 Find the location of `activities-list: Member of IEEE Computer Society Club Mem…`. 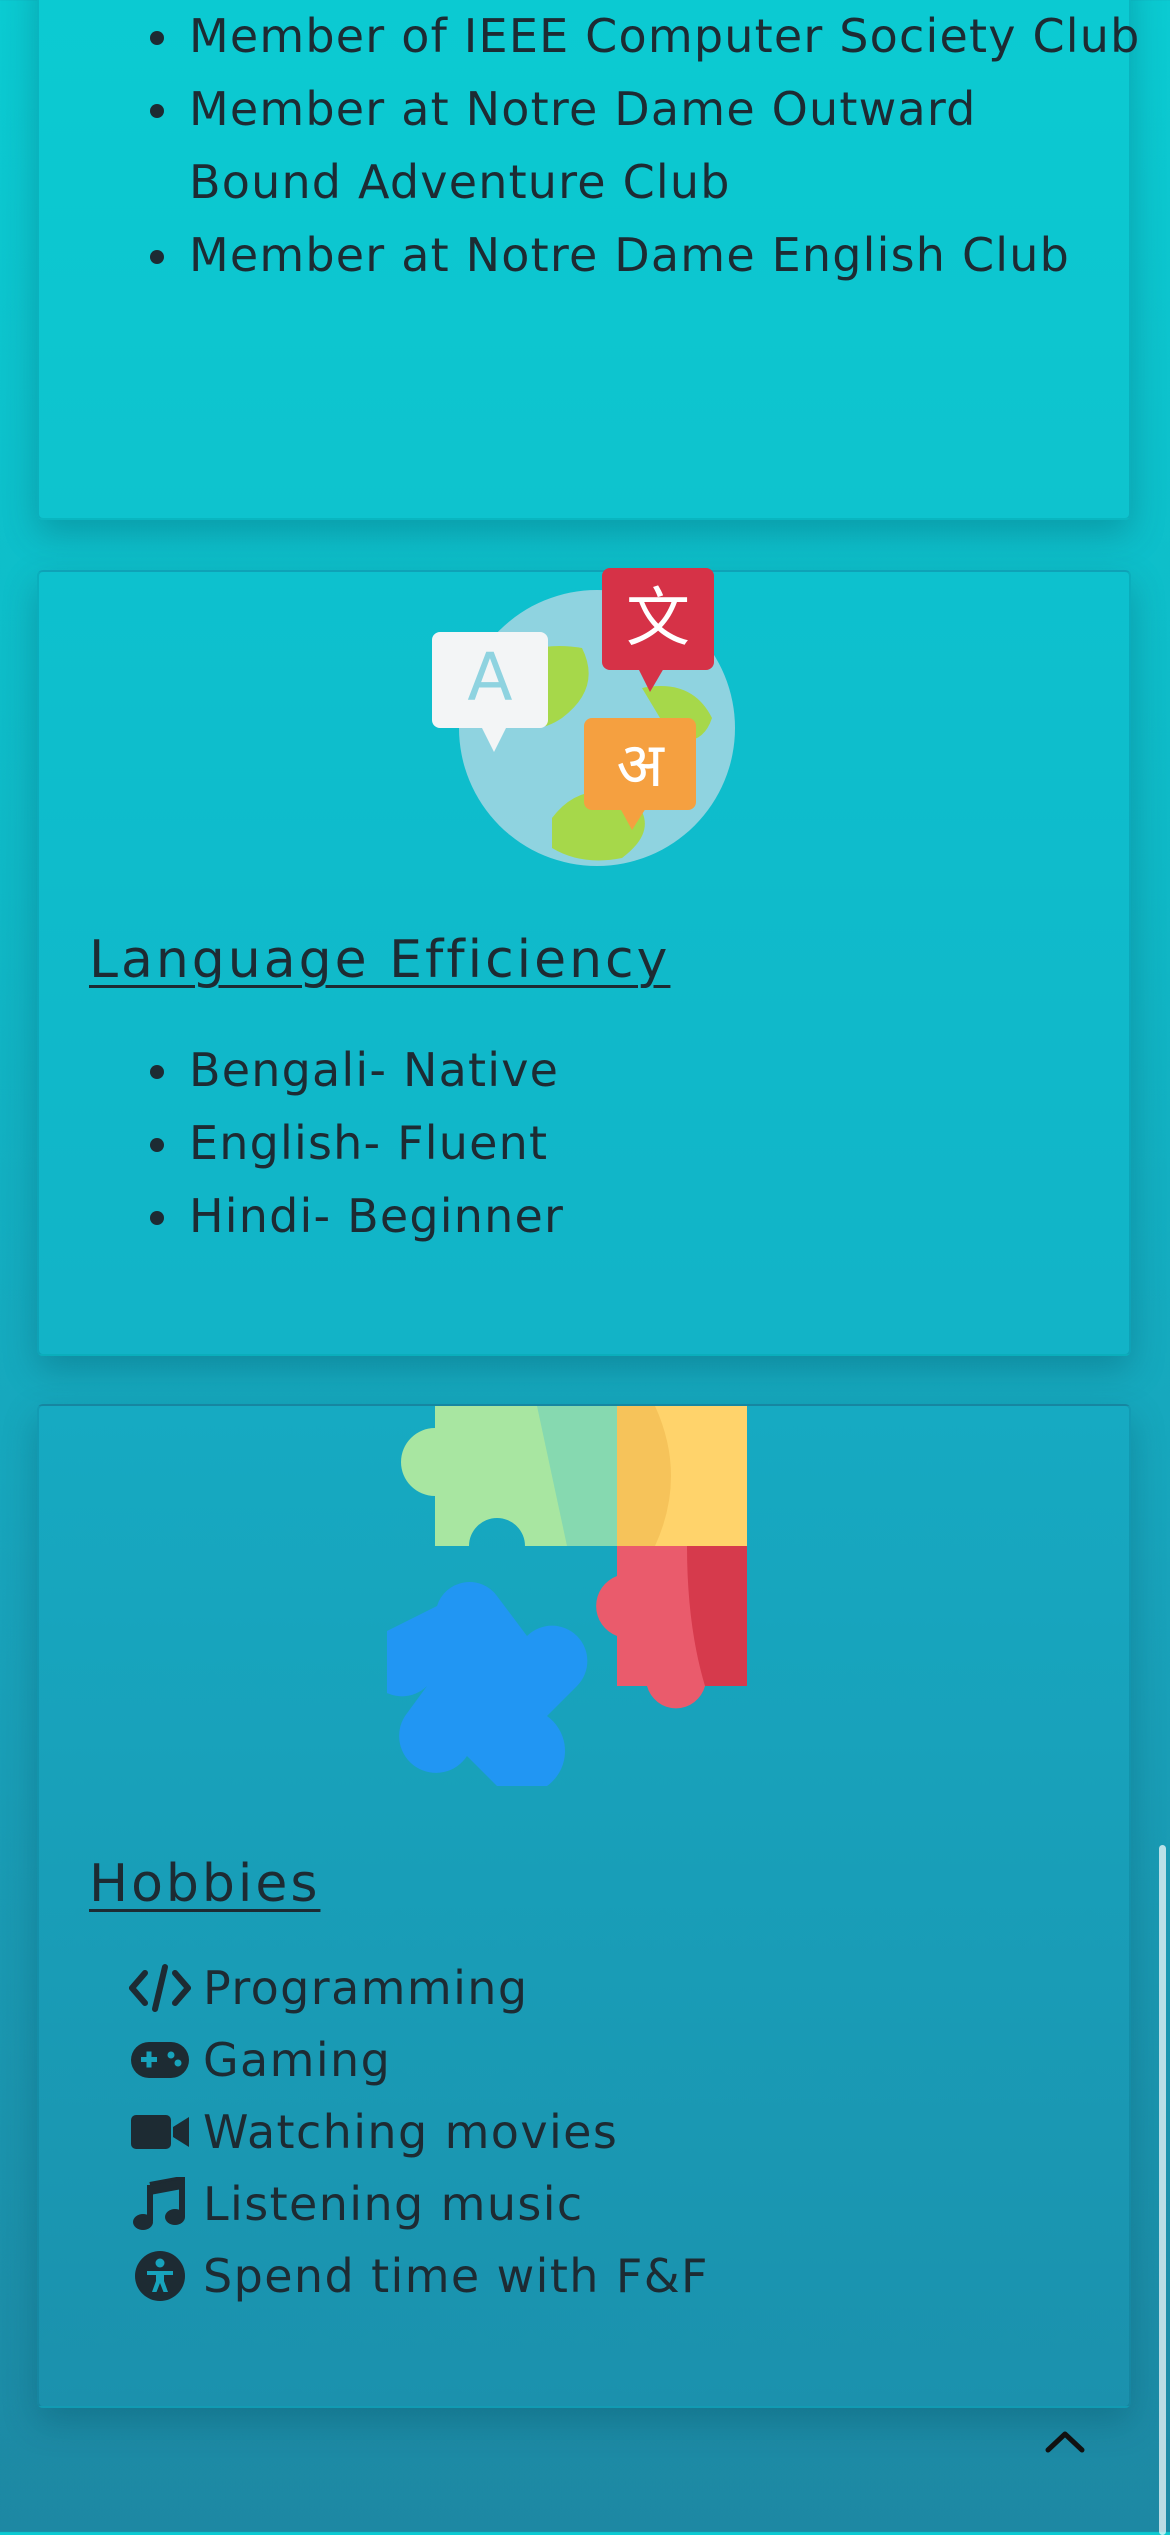

activities-list: Member of IEEE Computer Society Club Mem… is located at coordinates (592, 146).